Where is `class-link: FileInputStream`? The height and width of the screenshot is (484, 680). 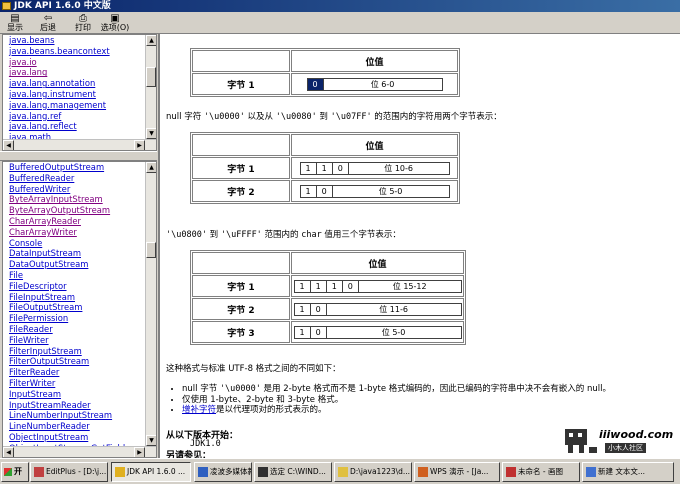 class-link: FileInputStream is located at coordinates (76, 297).